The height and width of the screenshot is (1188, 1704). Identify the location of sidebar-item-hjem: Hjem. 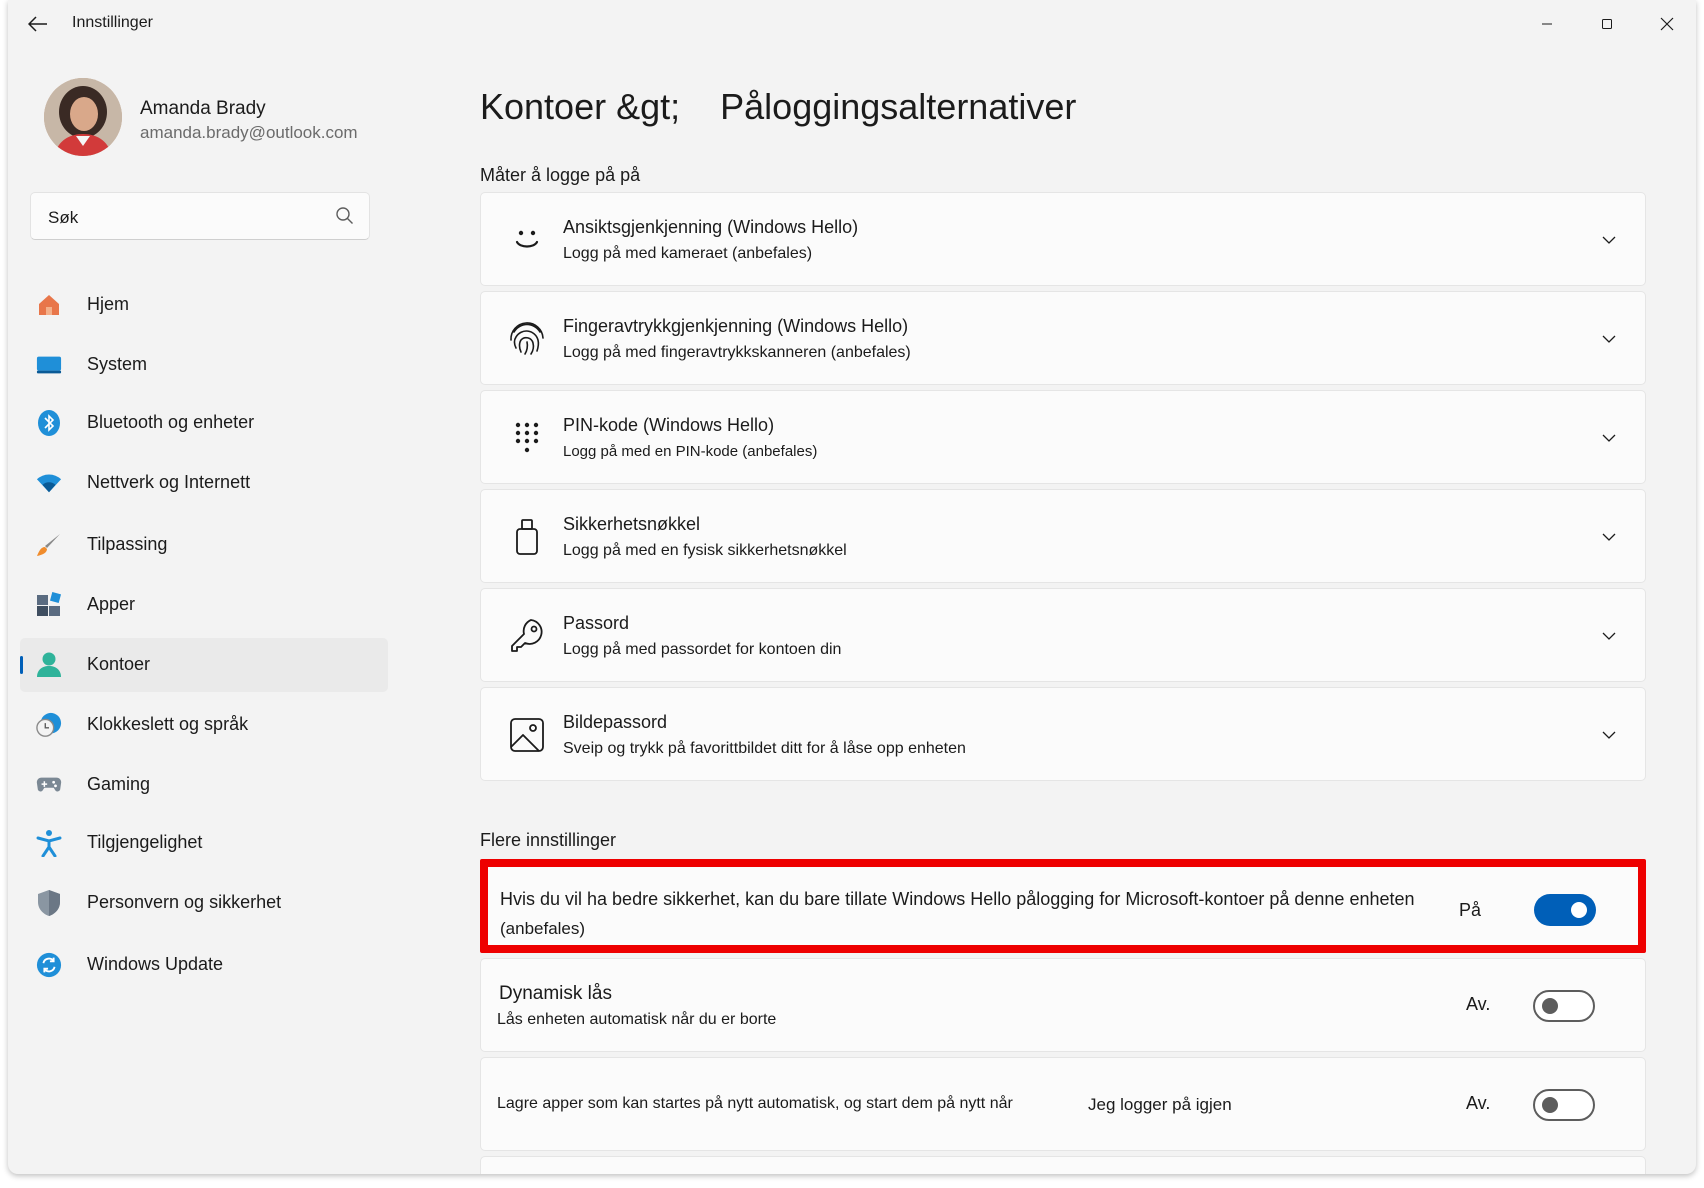
(204, 305).